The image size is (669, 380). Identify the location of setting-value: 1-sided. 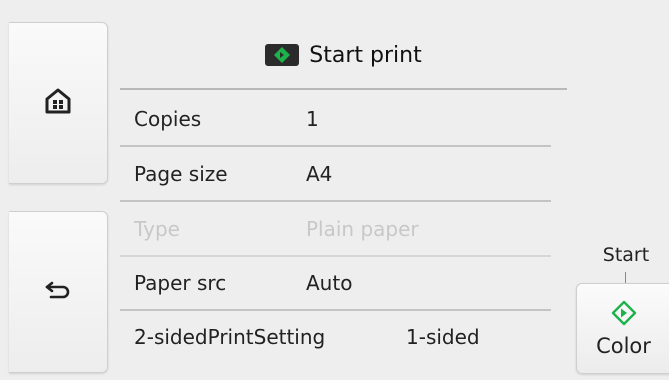
(443, 336).